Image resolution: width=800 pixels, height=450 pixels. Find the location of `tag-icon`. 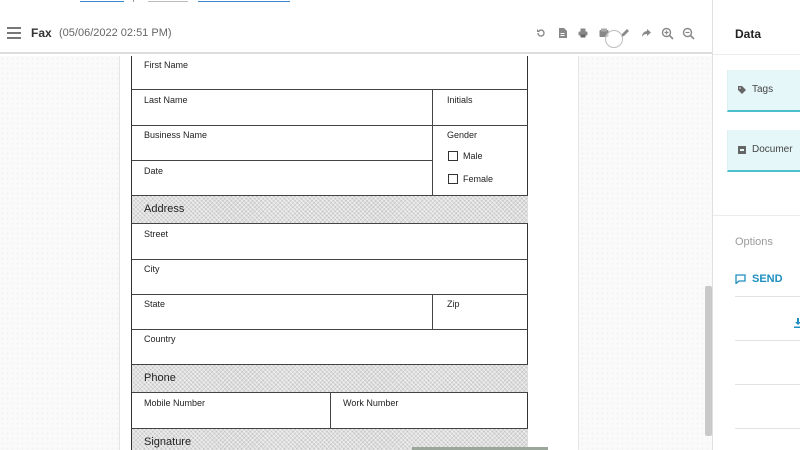

tag-icon is located at coordinates (742, 90).